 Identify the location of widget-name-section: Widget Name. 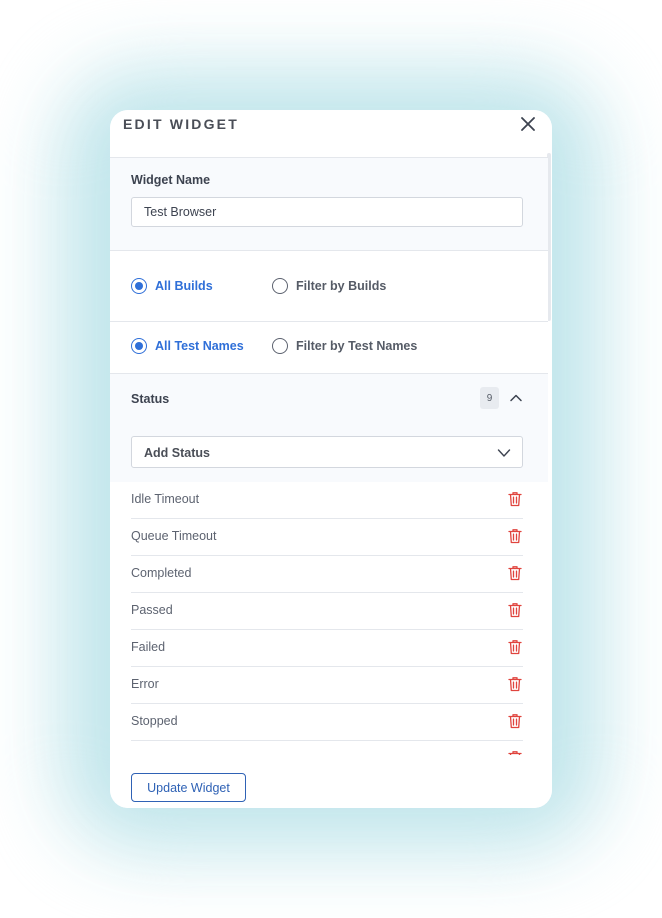
(329, 204).